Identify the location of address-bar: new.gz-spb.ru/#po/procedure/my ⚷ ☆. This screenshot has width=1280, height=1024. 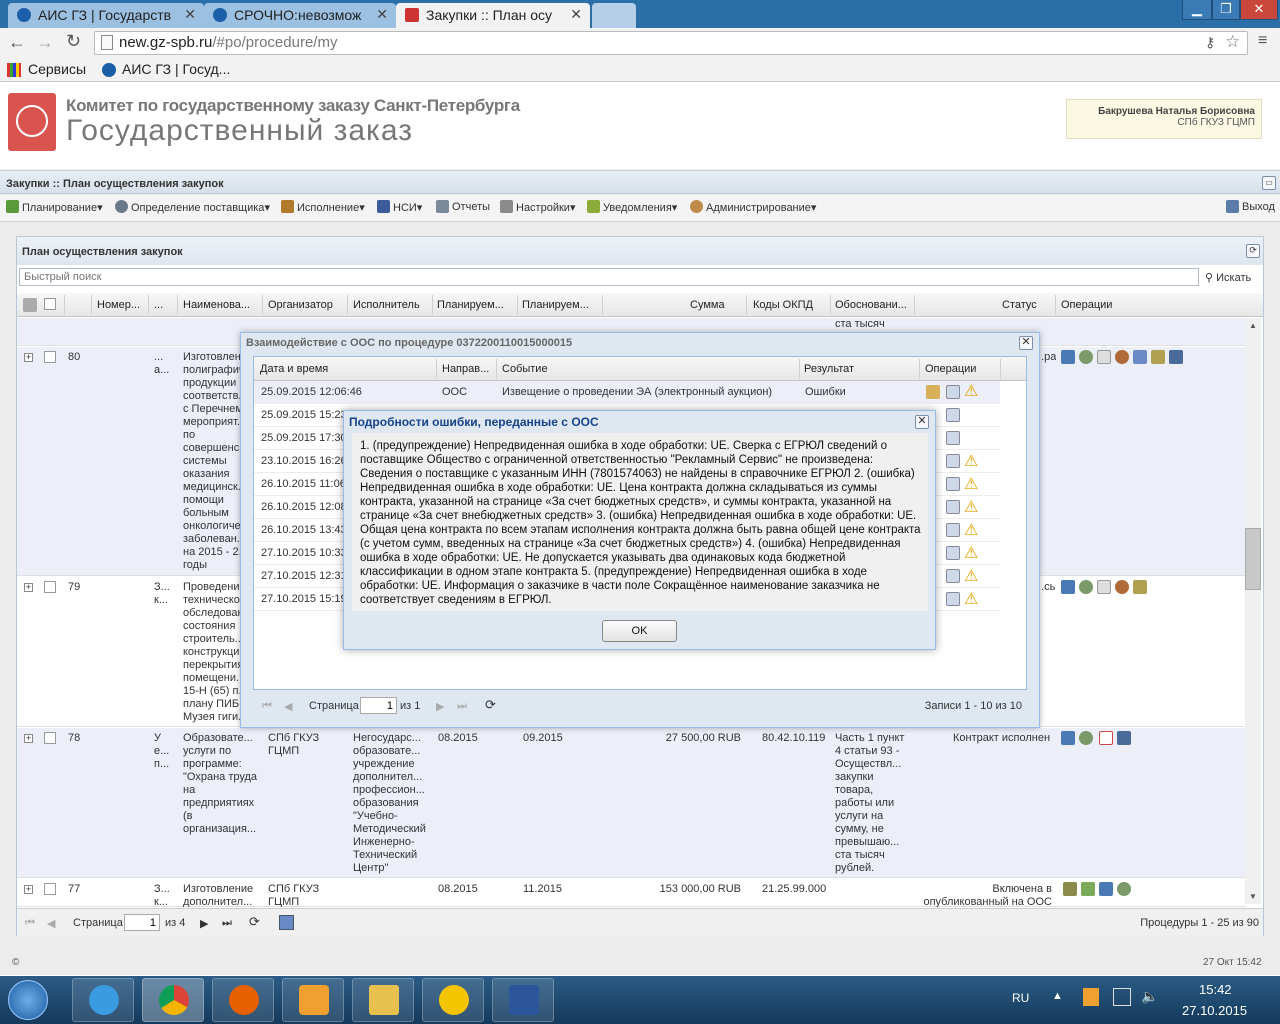
(671, 43).